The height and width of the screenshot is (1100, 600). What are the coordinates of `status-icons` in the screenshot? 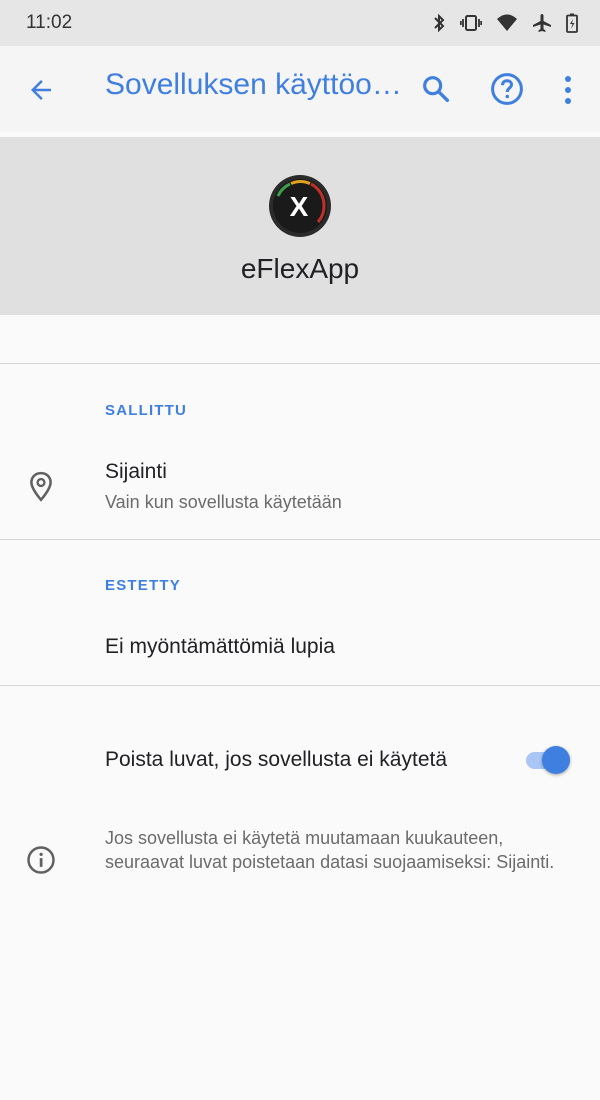 It's located at (505, 23).